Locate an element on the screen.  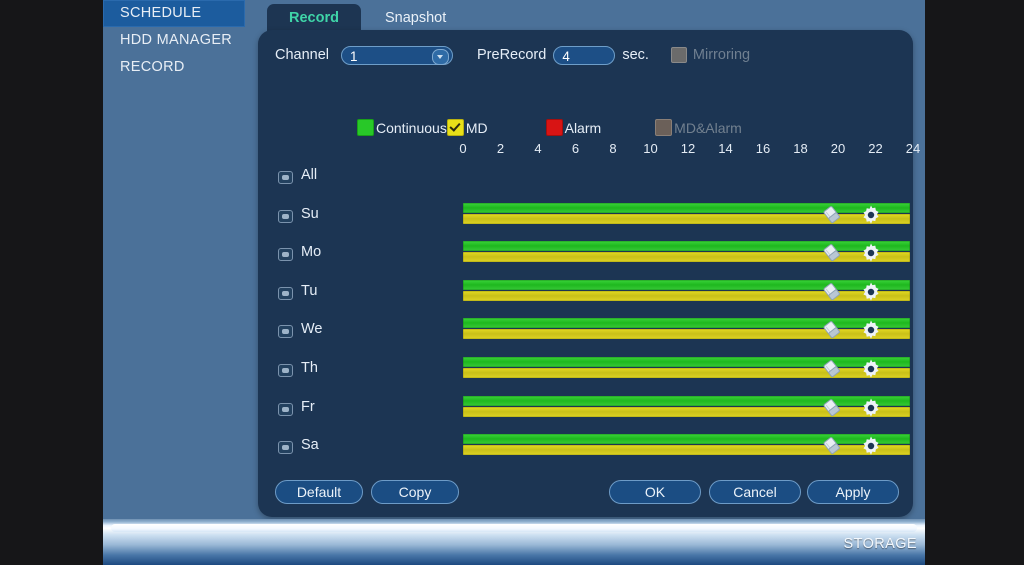
schedule-row: Th is located at coordinates (585, 373).